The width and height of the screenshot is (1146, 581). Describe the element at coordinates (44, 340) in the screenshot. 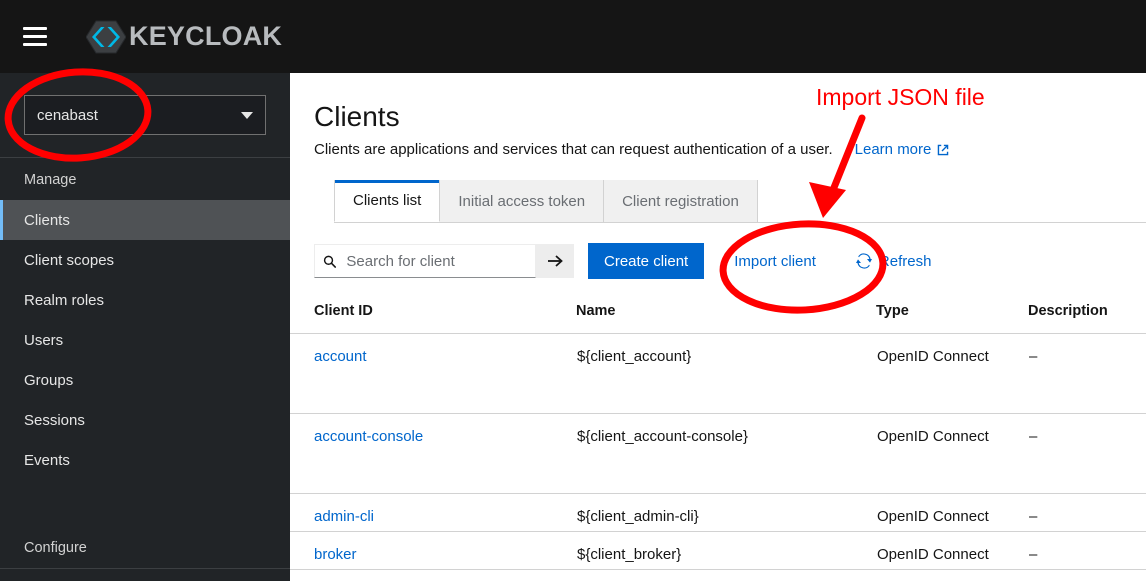

I see `sidebar-item-label: Users` at that location.